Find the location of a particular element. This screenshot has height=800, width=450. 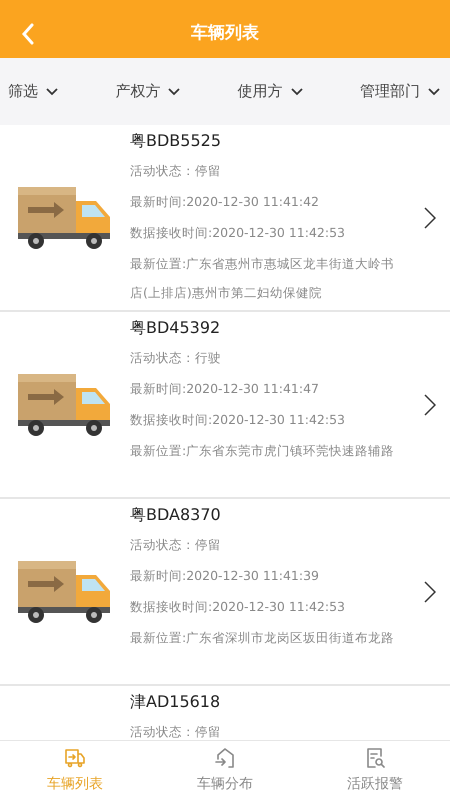

tab-item: 活跃报警 is located at coordinates (375, 770).